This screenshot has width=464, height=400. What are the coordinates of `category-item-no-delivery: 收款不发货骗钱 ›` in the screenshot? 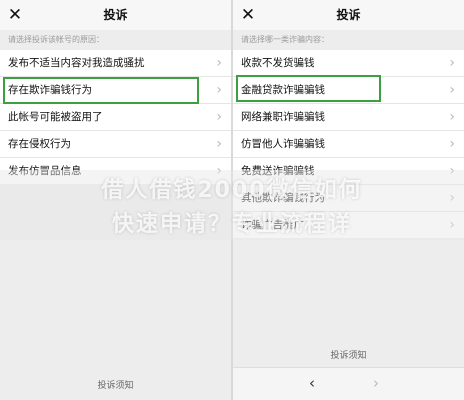 It's located at (348, 63).